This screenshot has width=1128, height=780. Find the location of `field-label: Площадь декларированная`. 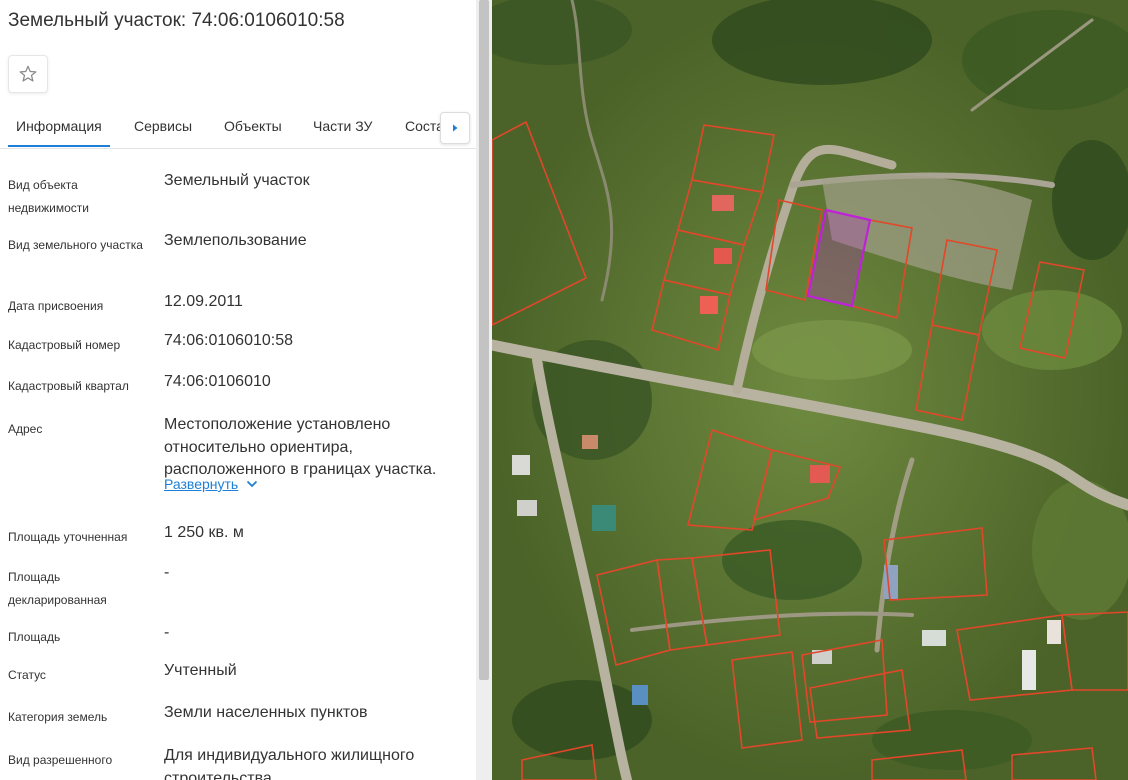

field-label: Площадь декларированная is located at coordinates (57, 588).